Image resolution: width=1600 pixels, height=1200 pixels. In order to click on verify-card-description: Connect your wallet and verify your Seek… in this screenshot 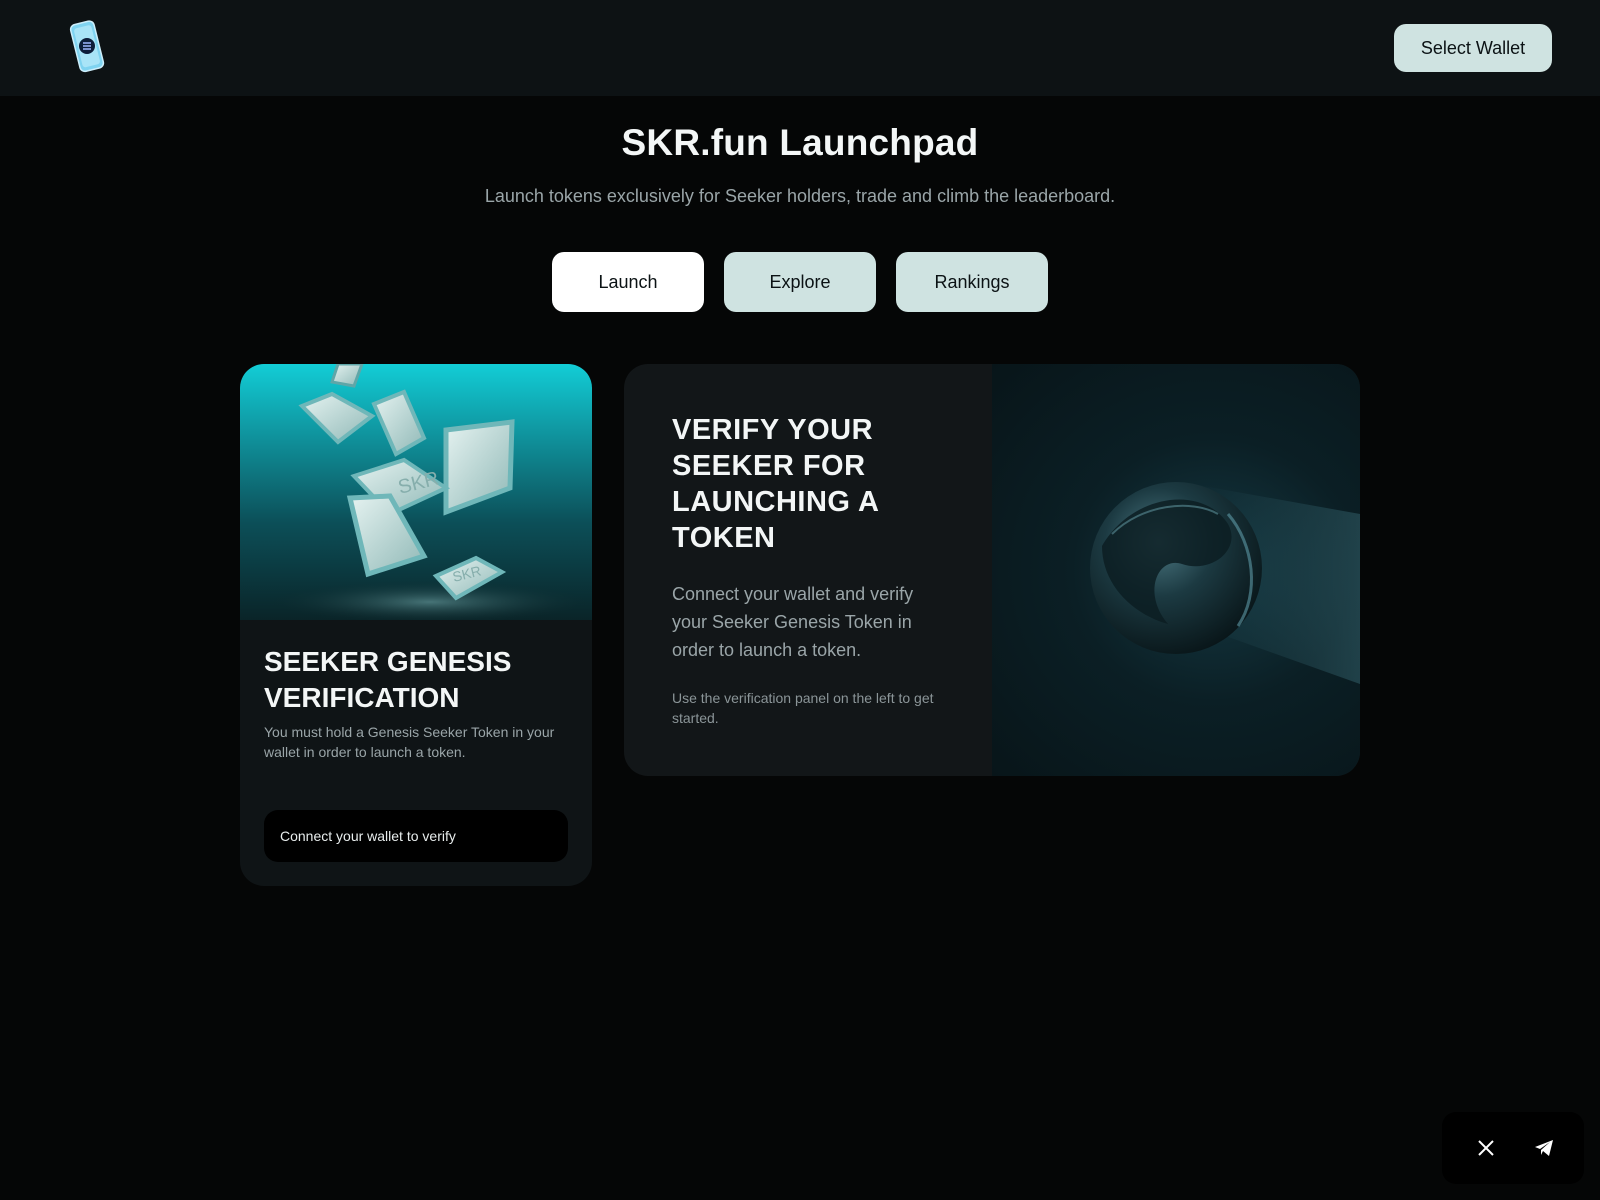, I will do `click(793, 622)`.